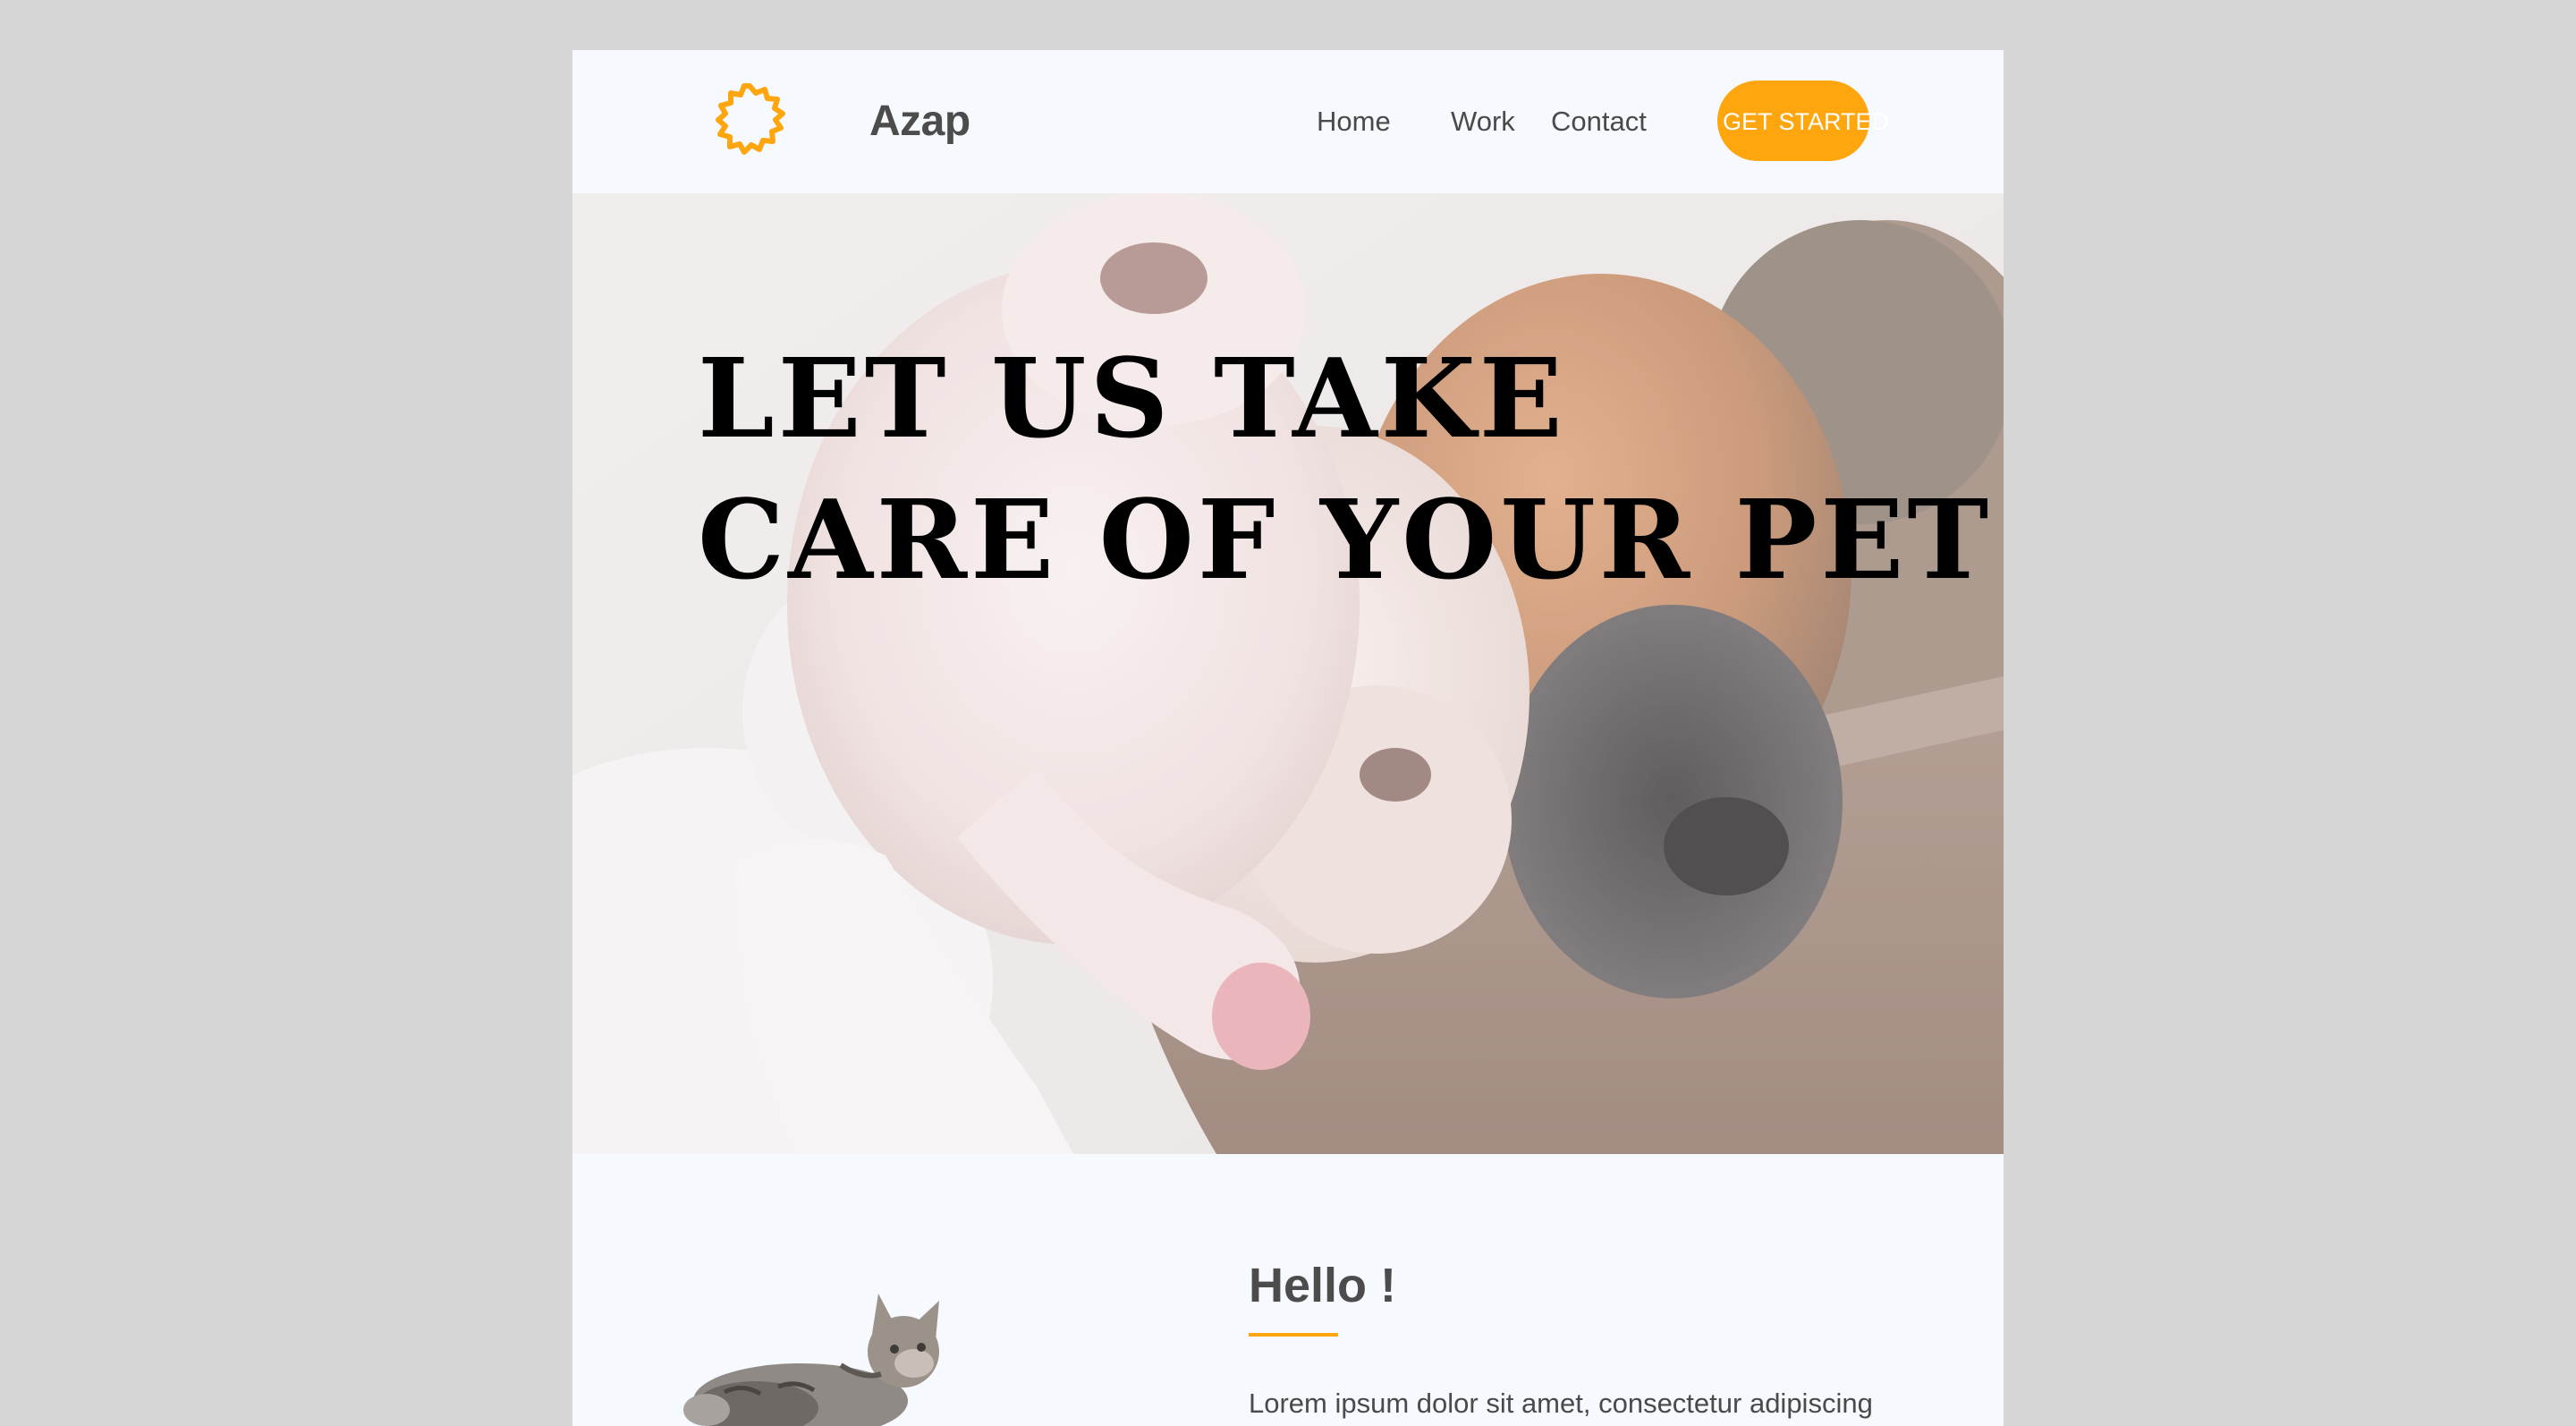 The height and width of the screenshot is (1426, 2576). Describe the element at coordinates (919, 122) in the screenshot. I see `brand-name: Azap` at that location.